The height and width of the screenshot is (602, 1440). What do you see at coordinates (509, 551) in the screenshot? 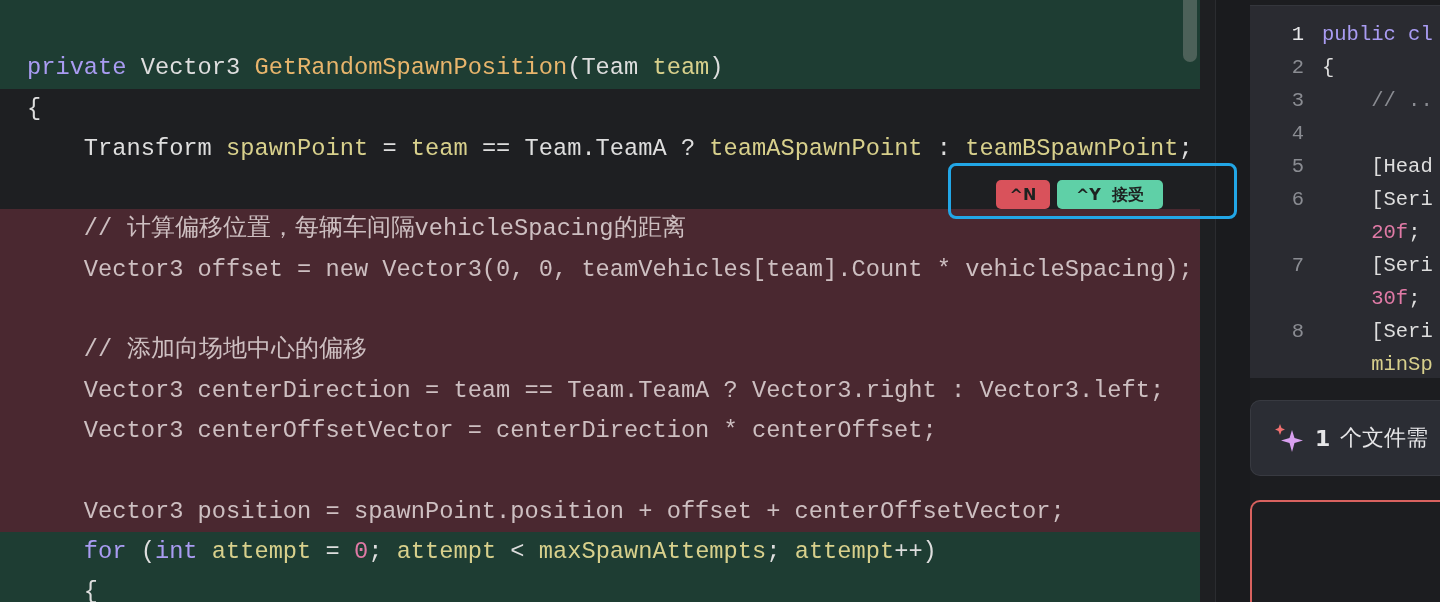
I see `code-line: for (int attempt = 0; attempt < maxSpawnAttempts; attempt++)` at bounding box center [509, 551].